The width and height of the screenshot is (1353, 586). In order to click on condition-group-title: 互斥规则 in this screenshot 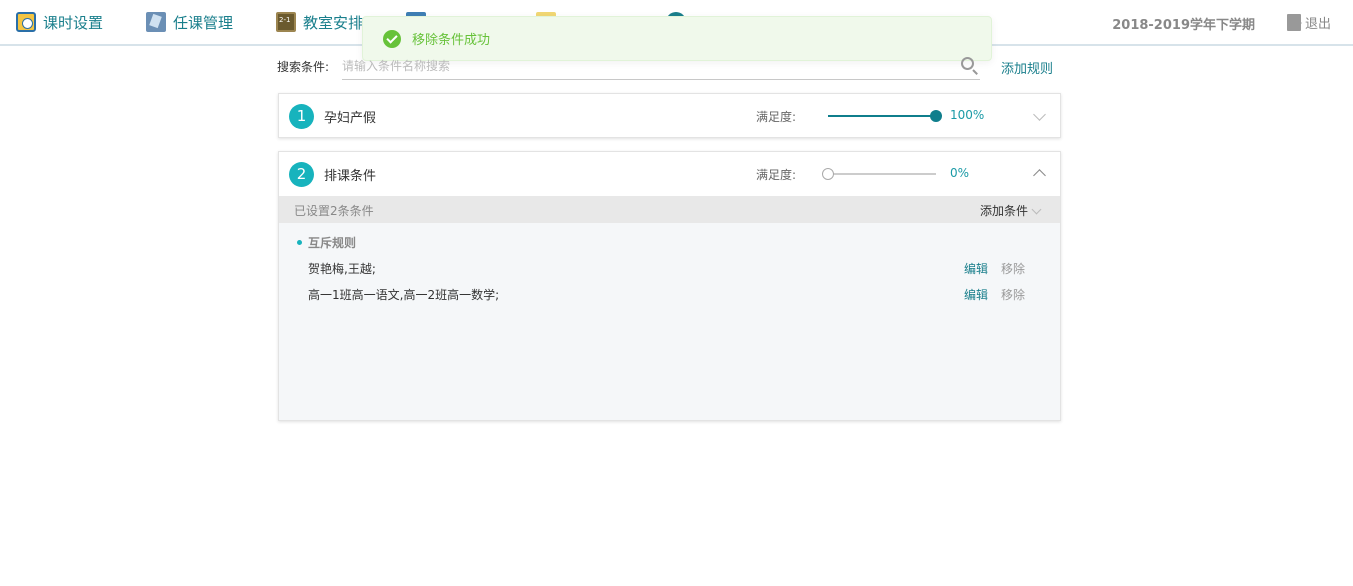, I will do `click(332, 243)`.